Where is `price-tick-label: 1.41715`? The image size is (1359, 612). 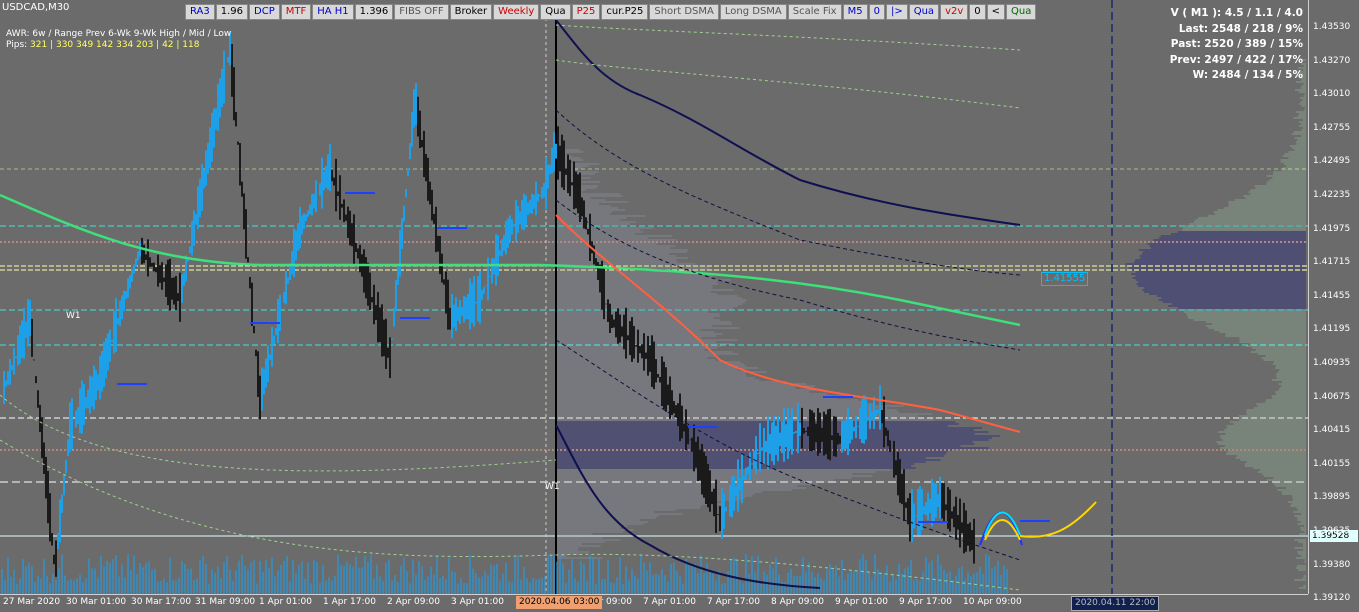
price-tick-label: 1.41715 is located at coordinates (1332, 262).